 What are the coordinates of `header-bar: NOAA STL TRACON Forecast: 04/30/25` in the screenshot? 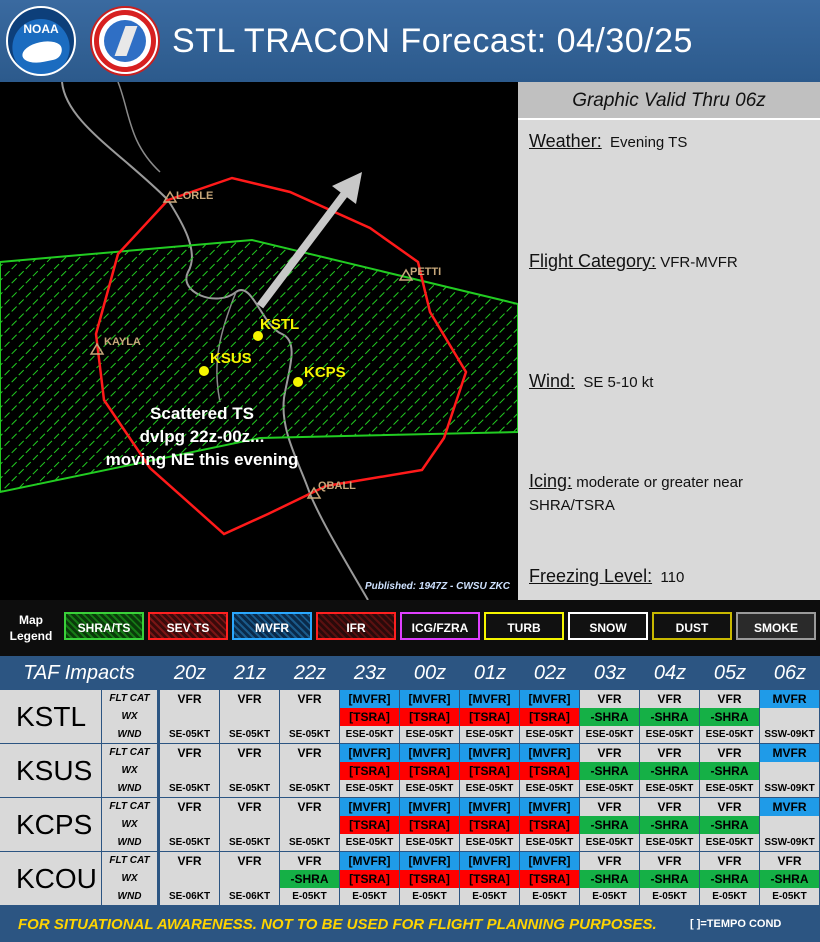 It's located at (410, 41).